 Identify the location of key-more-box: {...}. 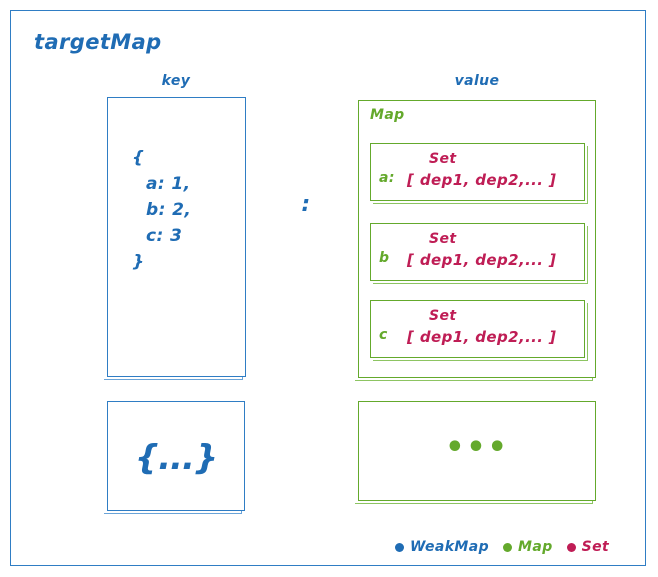
(176, 456).